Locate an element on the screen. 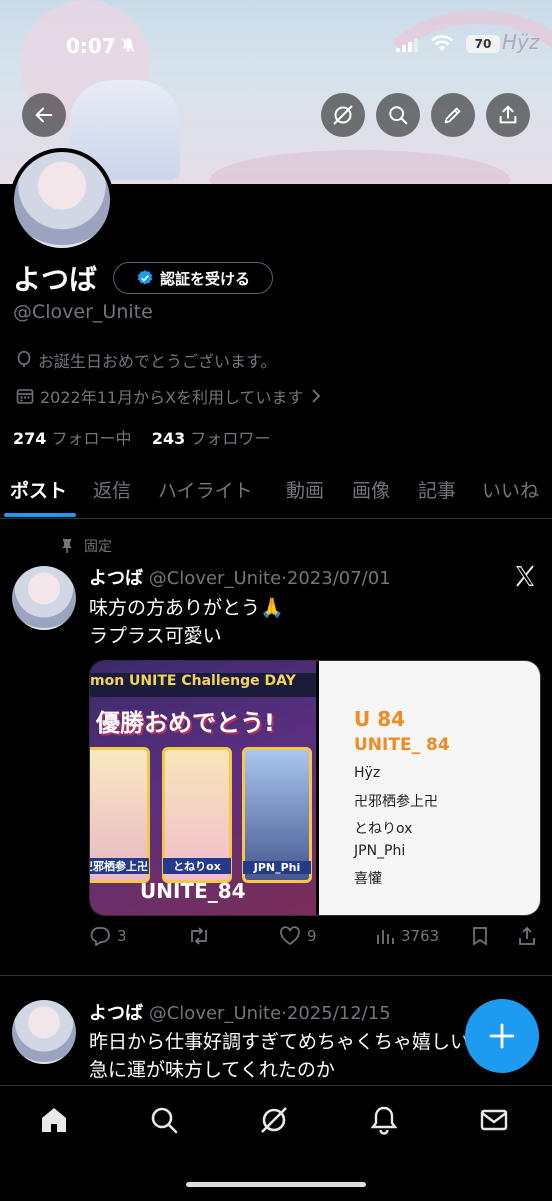 Image resolution: width=552 pixels, height=1201 pixels. x-logo-icon is located at coordinates (525, 576).